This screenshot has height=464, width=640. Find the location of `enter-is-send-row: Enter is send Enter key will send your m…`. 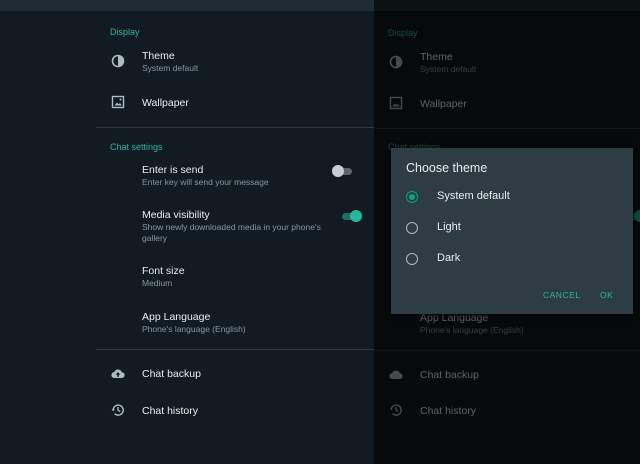

enter-is-send-row: Enter is send Enter key will send your m… is located at coordinates (235, 177).